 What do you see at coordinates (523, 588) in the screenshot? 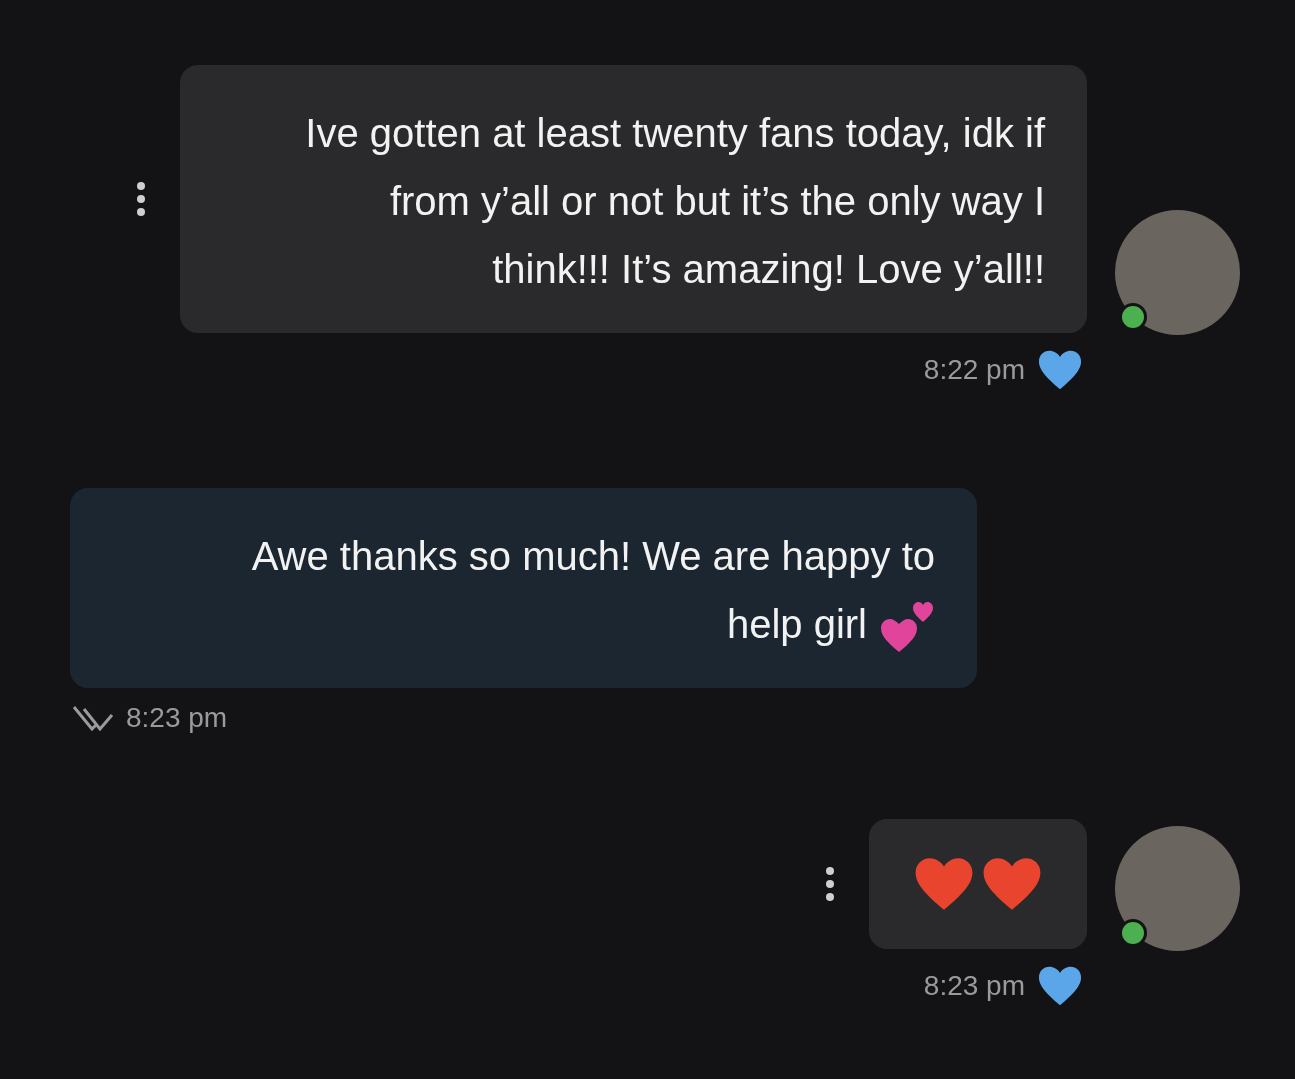
I see `message-bubble: Awe thanks so much! We are happy to help girl` at bounding box center [523, 588].